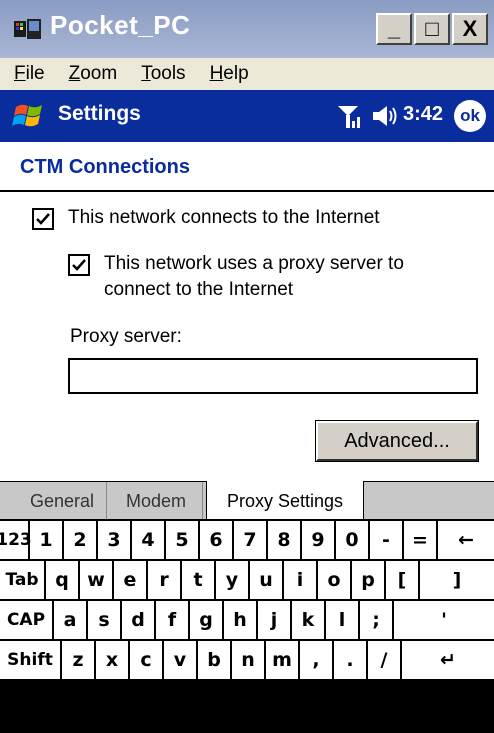 The image size is (494, 733). Describe the element at coordinates (71, 620) in the screenshot. I see `key-row3-1: a` at that location.